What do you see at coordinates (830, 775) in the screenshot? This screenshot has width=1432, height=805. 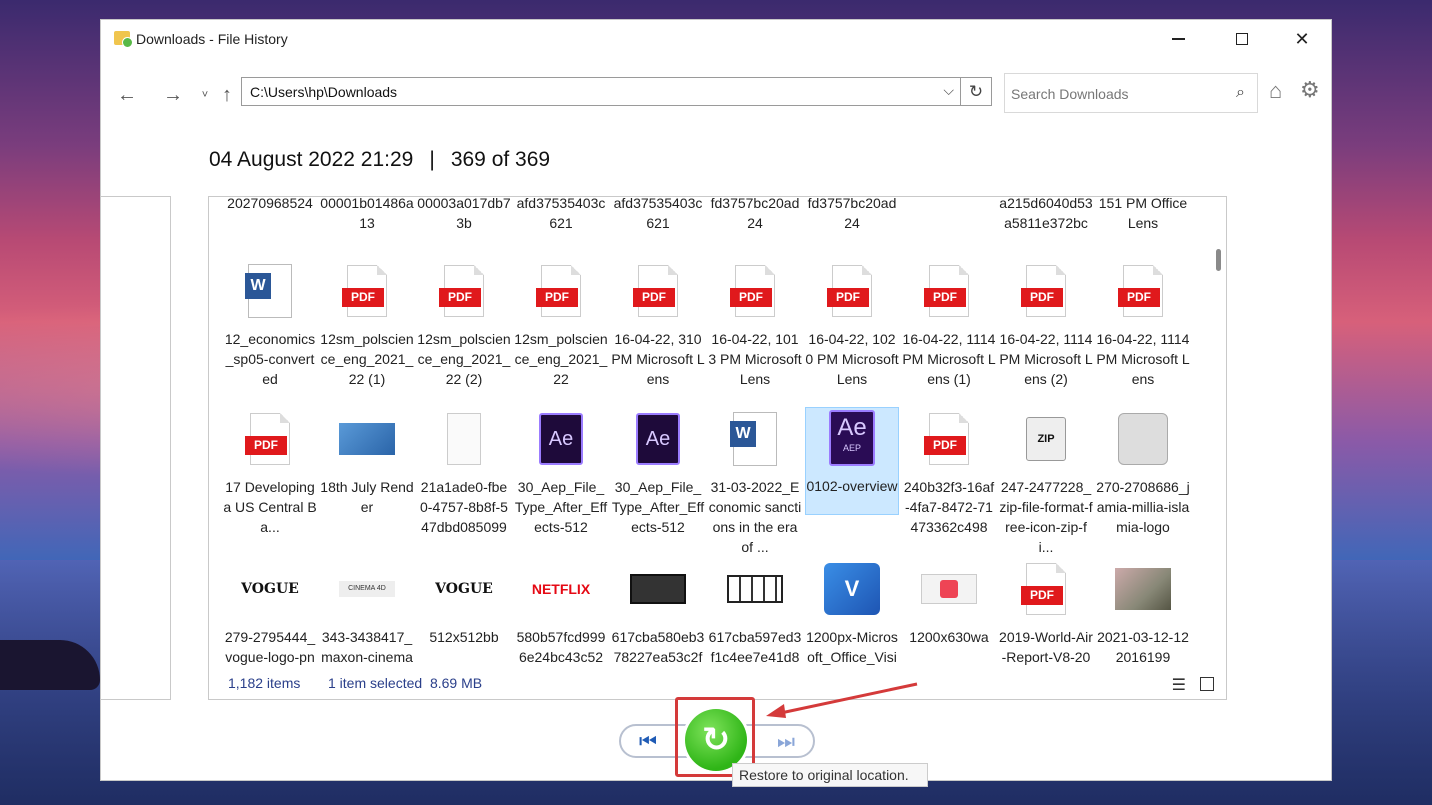 I see `restore-tooltip: Restore to original location.` at bounding box center [830, 775].